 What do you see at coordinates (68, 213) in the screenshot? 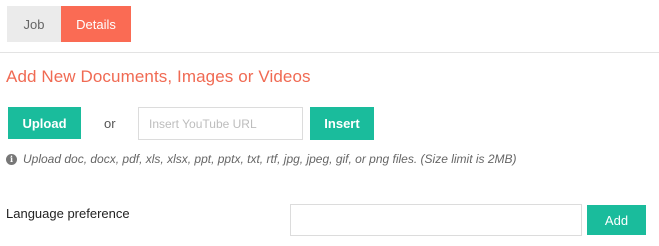
I see `language-preference-label: Language preference` at bounding box center [68, 213].